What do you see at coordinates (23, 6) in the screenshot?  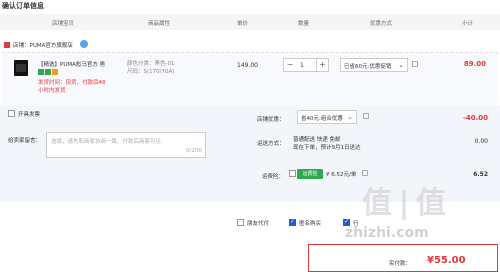 I see `page-title: 确认订单信息` at bounding box center [23, 6].